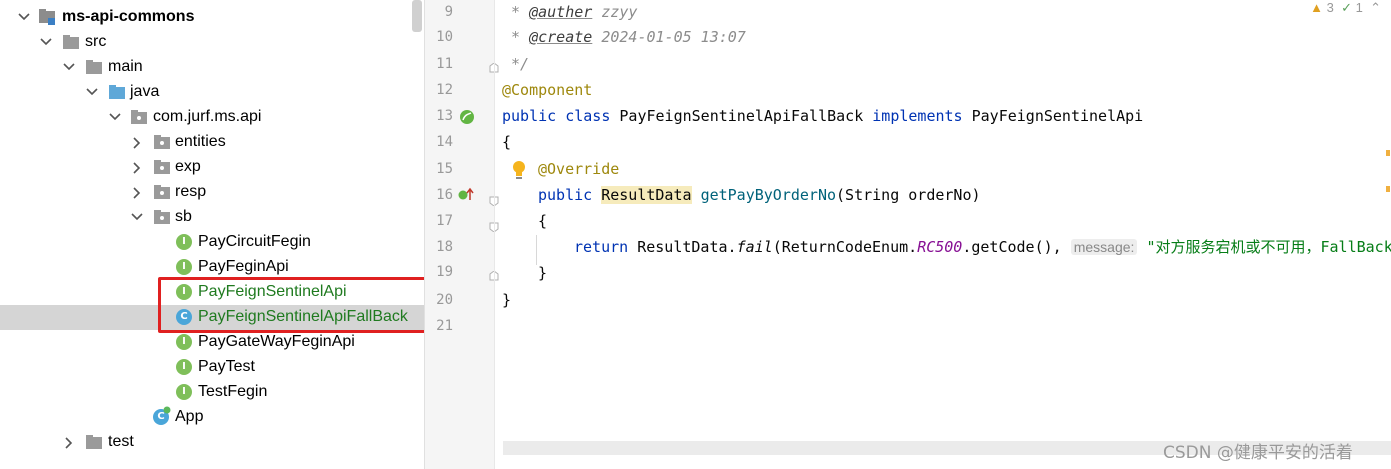  Describe the element at coordinates (254, 241) in the screenshot. I see `tree-item-label: PayCircuitFegin` at that location.